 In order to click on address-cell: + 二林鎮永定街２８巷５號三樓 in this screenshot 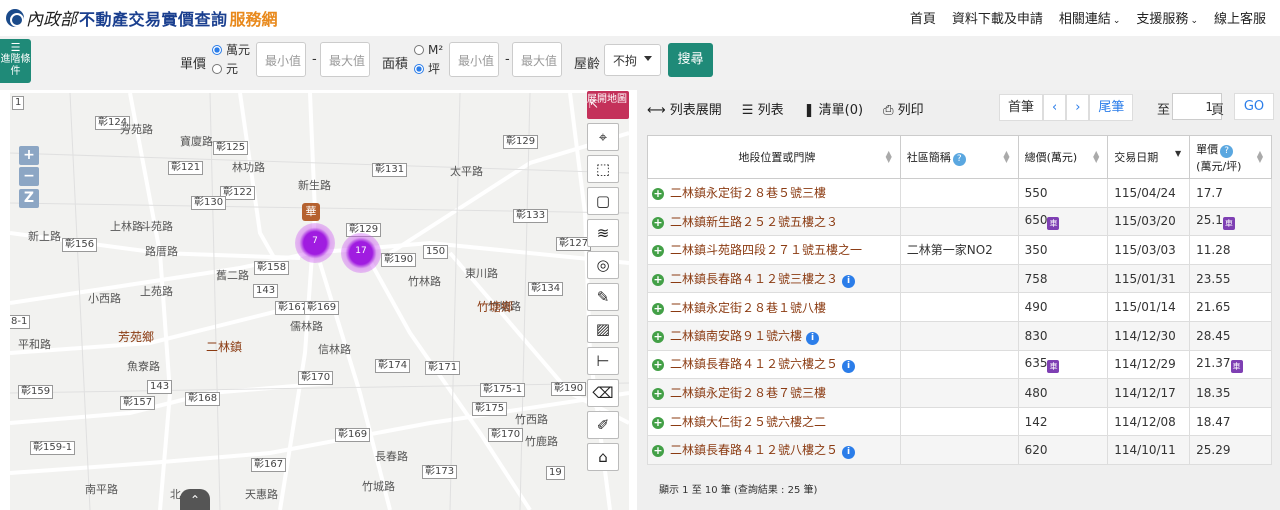, I will do `click(774, 193)`.